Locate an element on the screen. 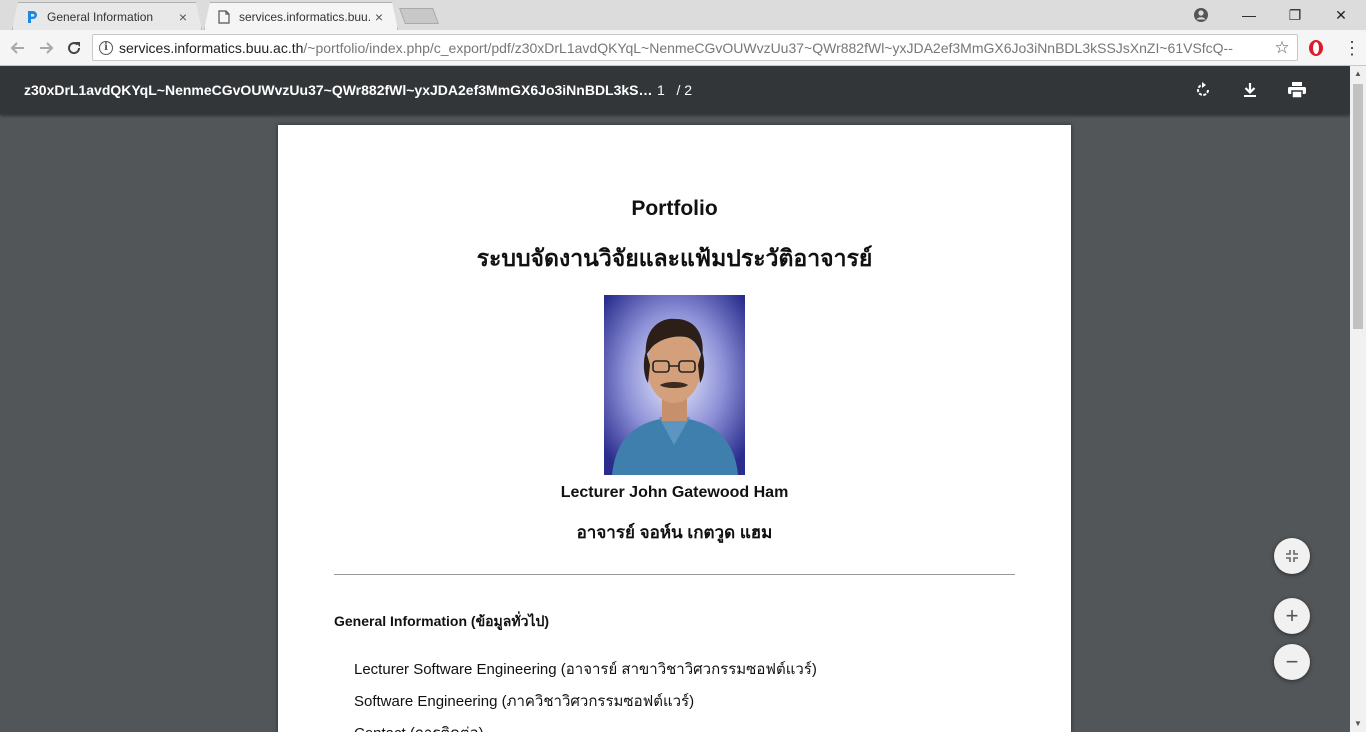 This screenshot has height=732, width=1366. tab-general-information: General Information × is located at coordinates (107, 16).